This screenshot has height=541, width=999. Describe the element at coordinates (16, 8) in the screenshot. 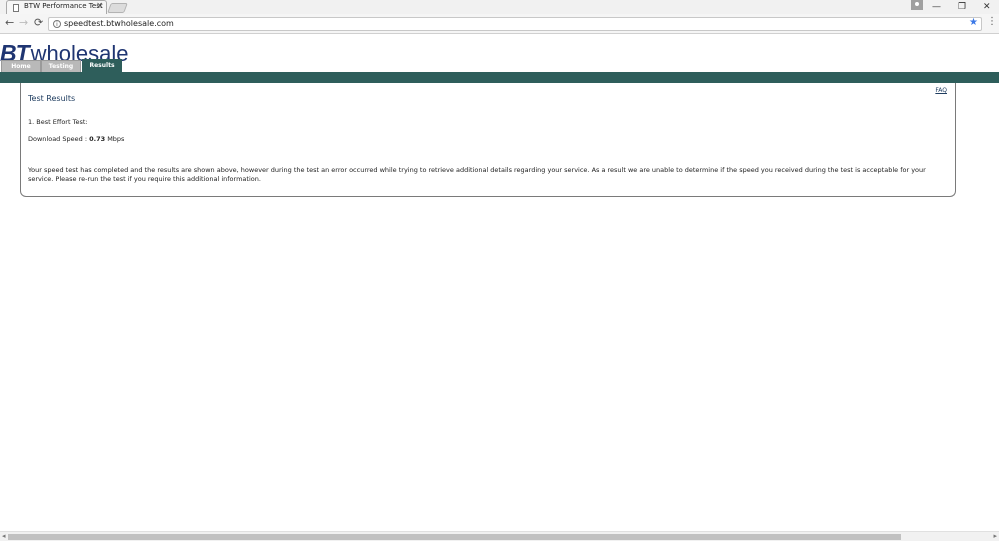

I see `page-icon` at that location.